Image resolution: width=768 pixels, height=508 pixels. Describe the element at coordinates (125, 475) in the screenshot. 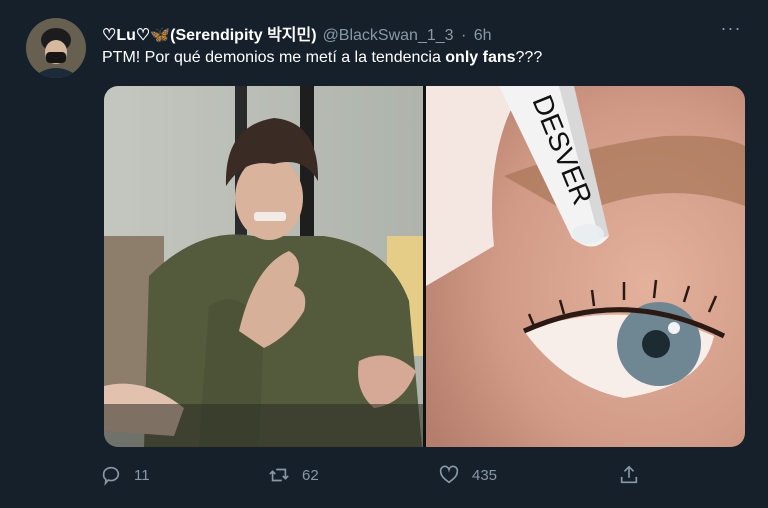

I see `reply-button: 11` at that location.